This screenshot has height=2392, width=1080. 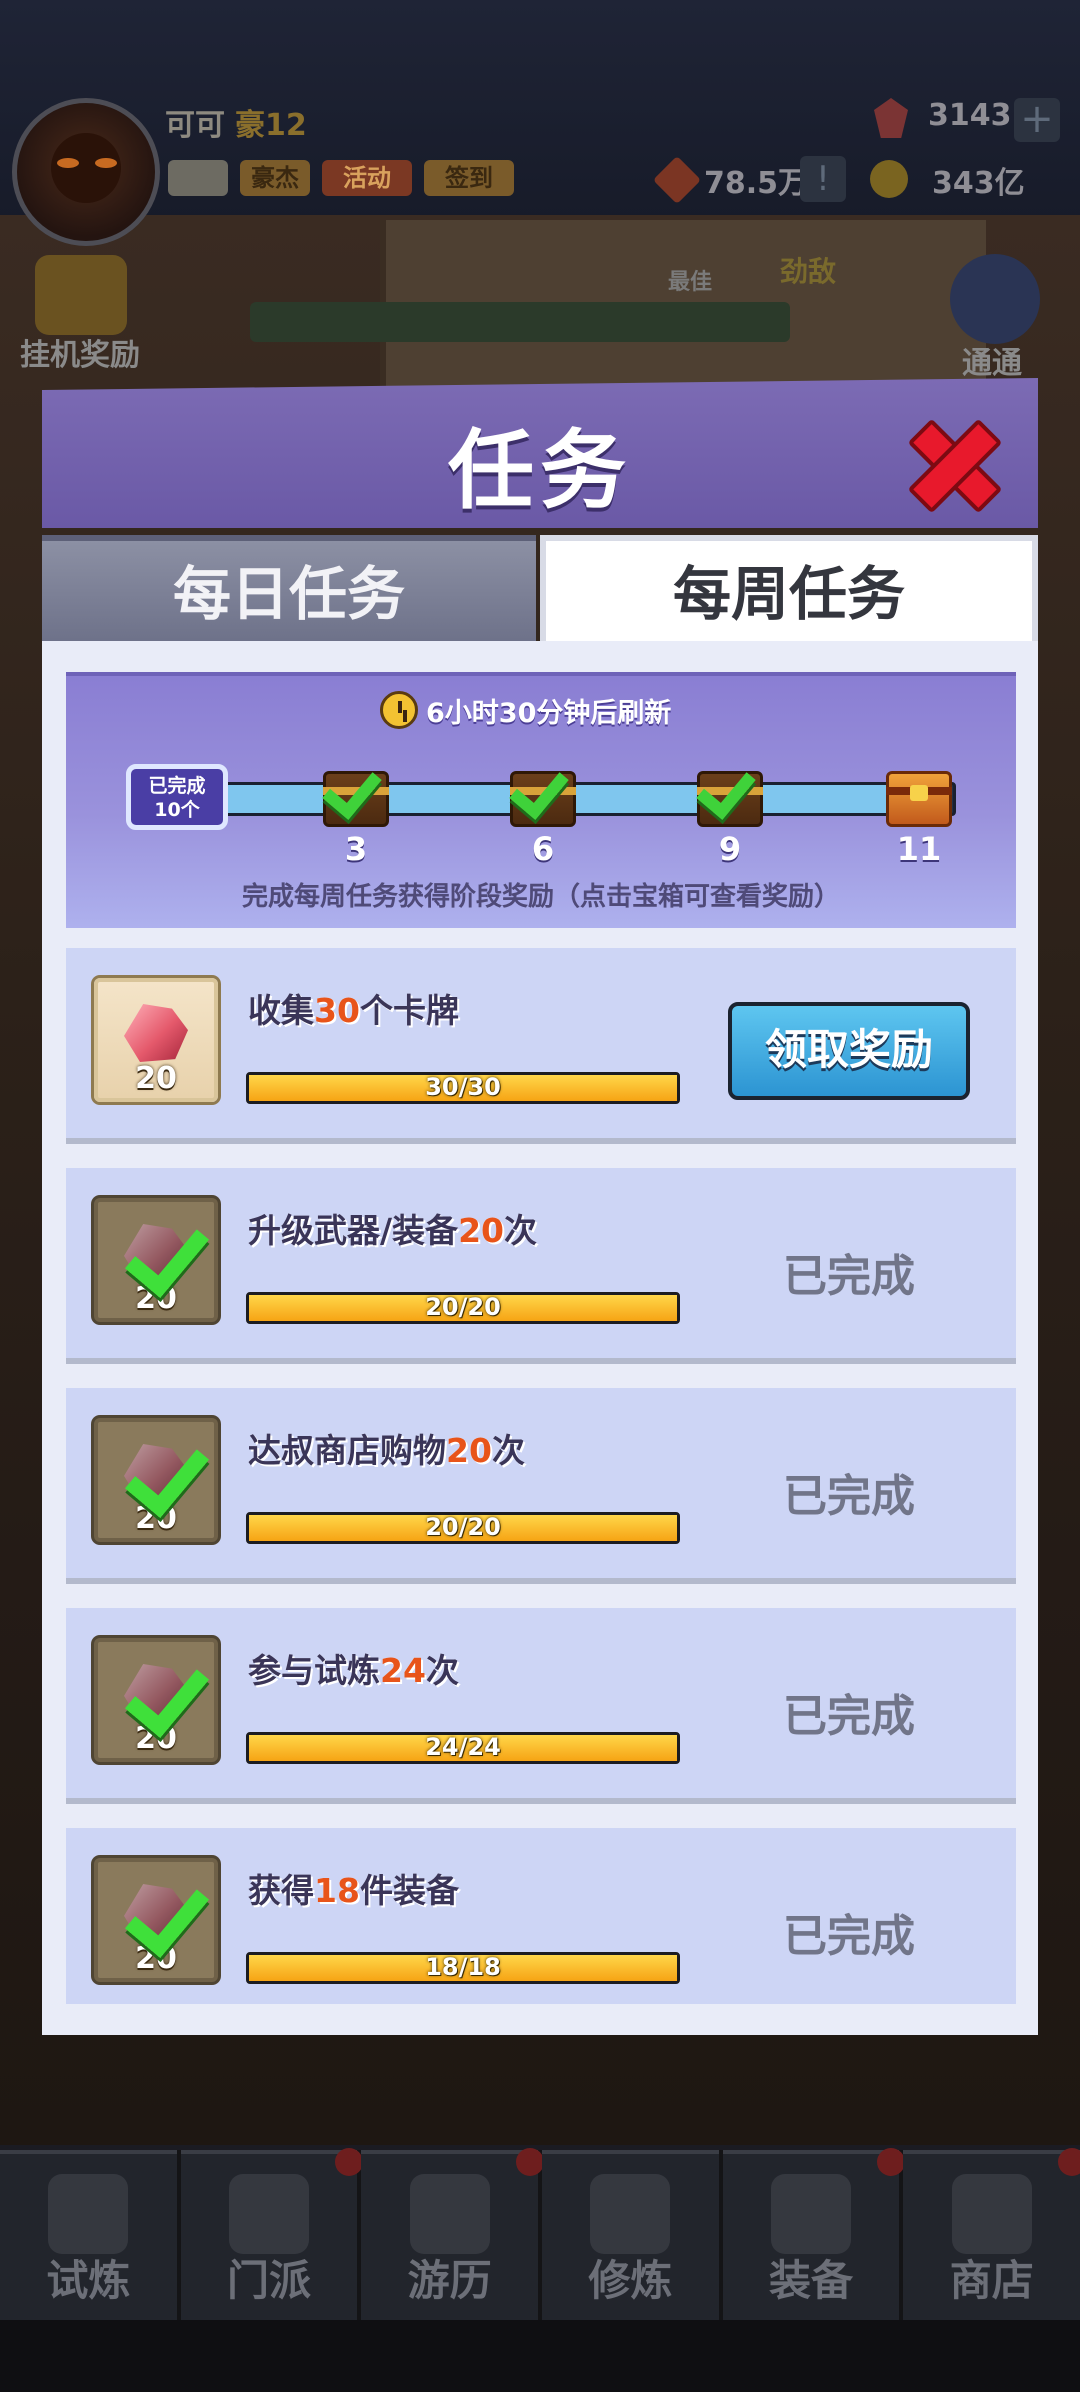 I want to click on stage-reward-hint: 完成每周任务获得阶段奖励（点击宝箱可查看奖励）, so click(x=540, y=897).